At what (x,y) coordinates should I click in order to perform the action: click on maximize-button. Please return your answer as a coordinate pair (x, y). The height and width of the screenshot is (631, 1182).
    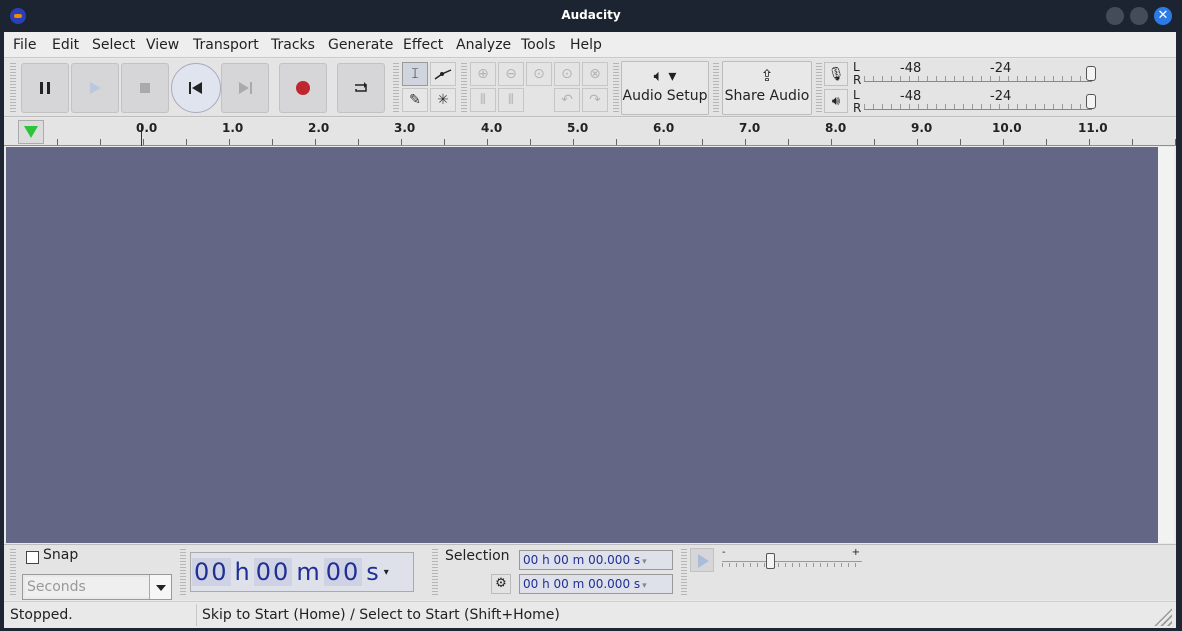
    Looking at the image, I should click on (1139, 16).